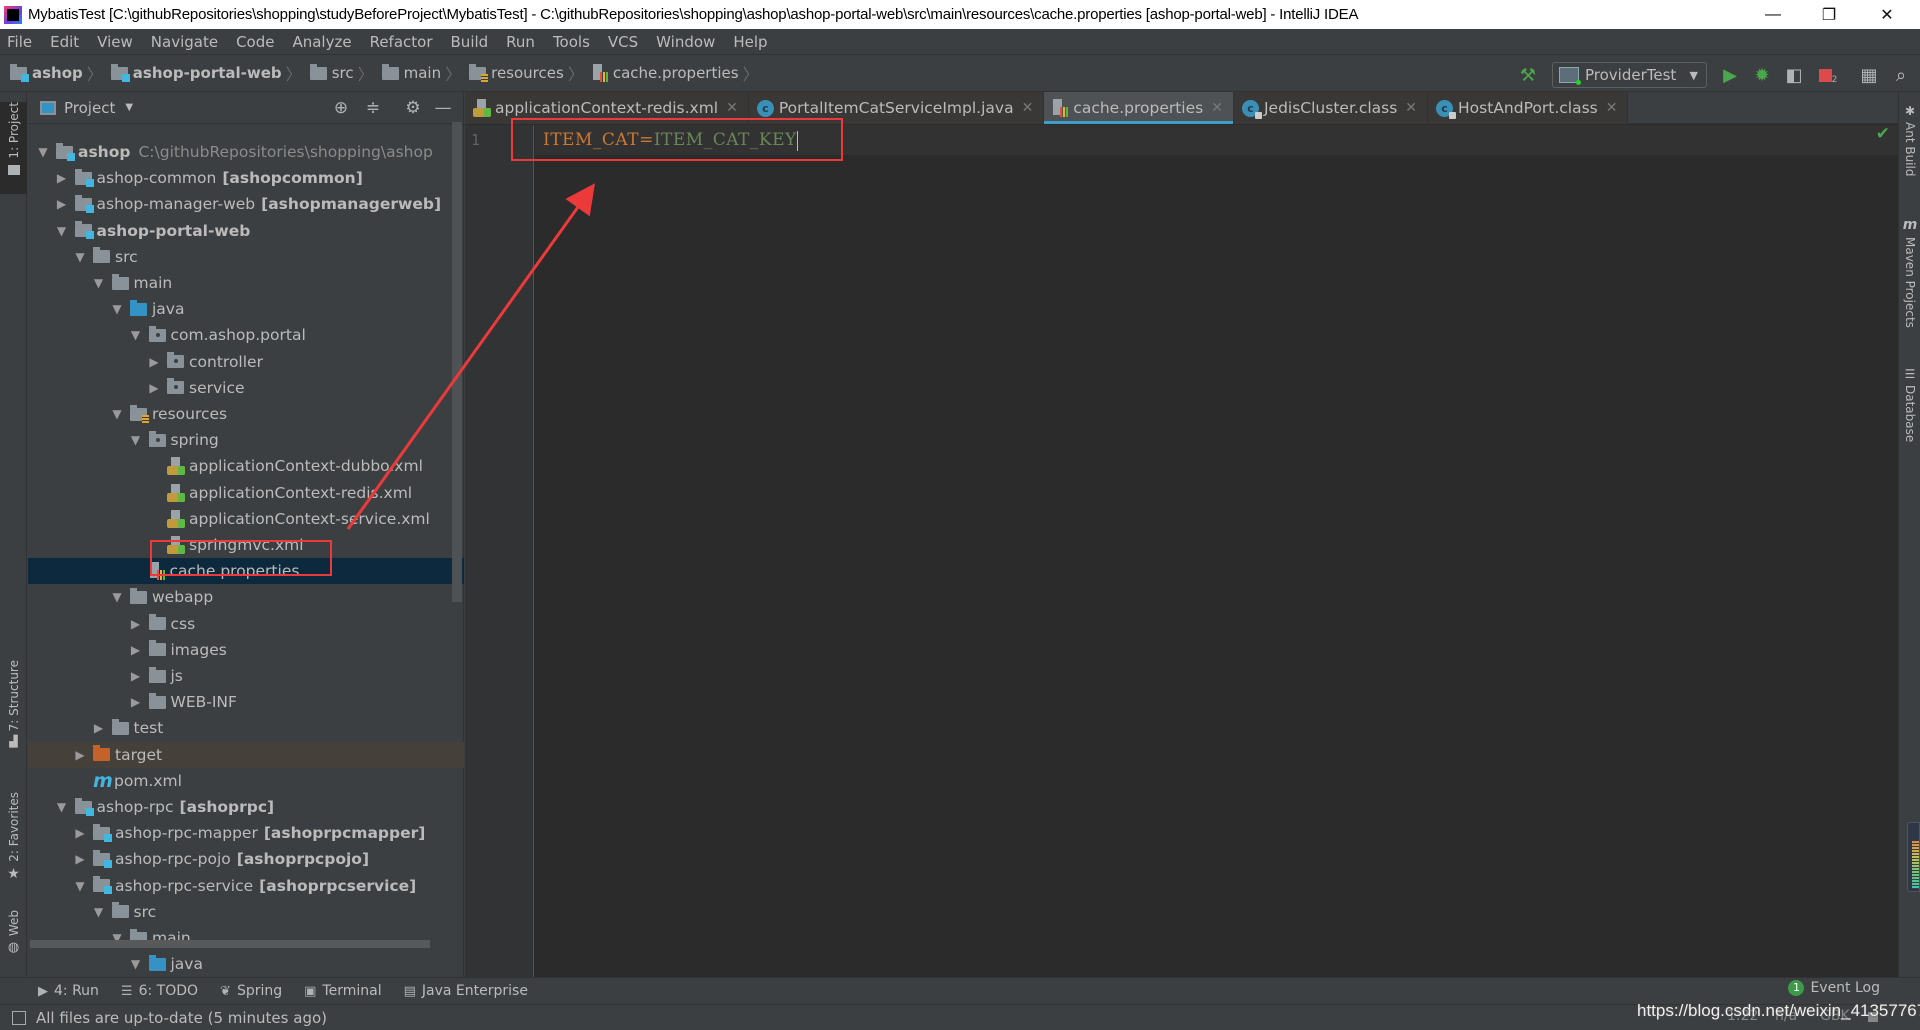 Image resolution: width=1920 pixels, height=1030 pixels. What do you see at coordinates (423, 73) in the screenshot?
I see `breadcrumb-main: main 〉` at bounding box center [423, 73].